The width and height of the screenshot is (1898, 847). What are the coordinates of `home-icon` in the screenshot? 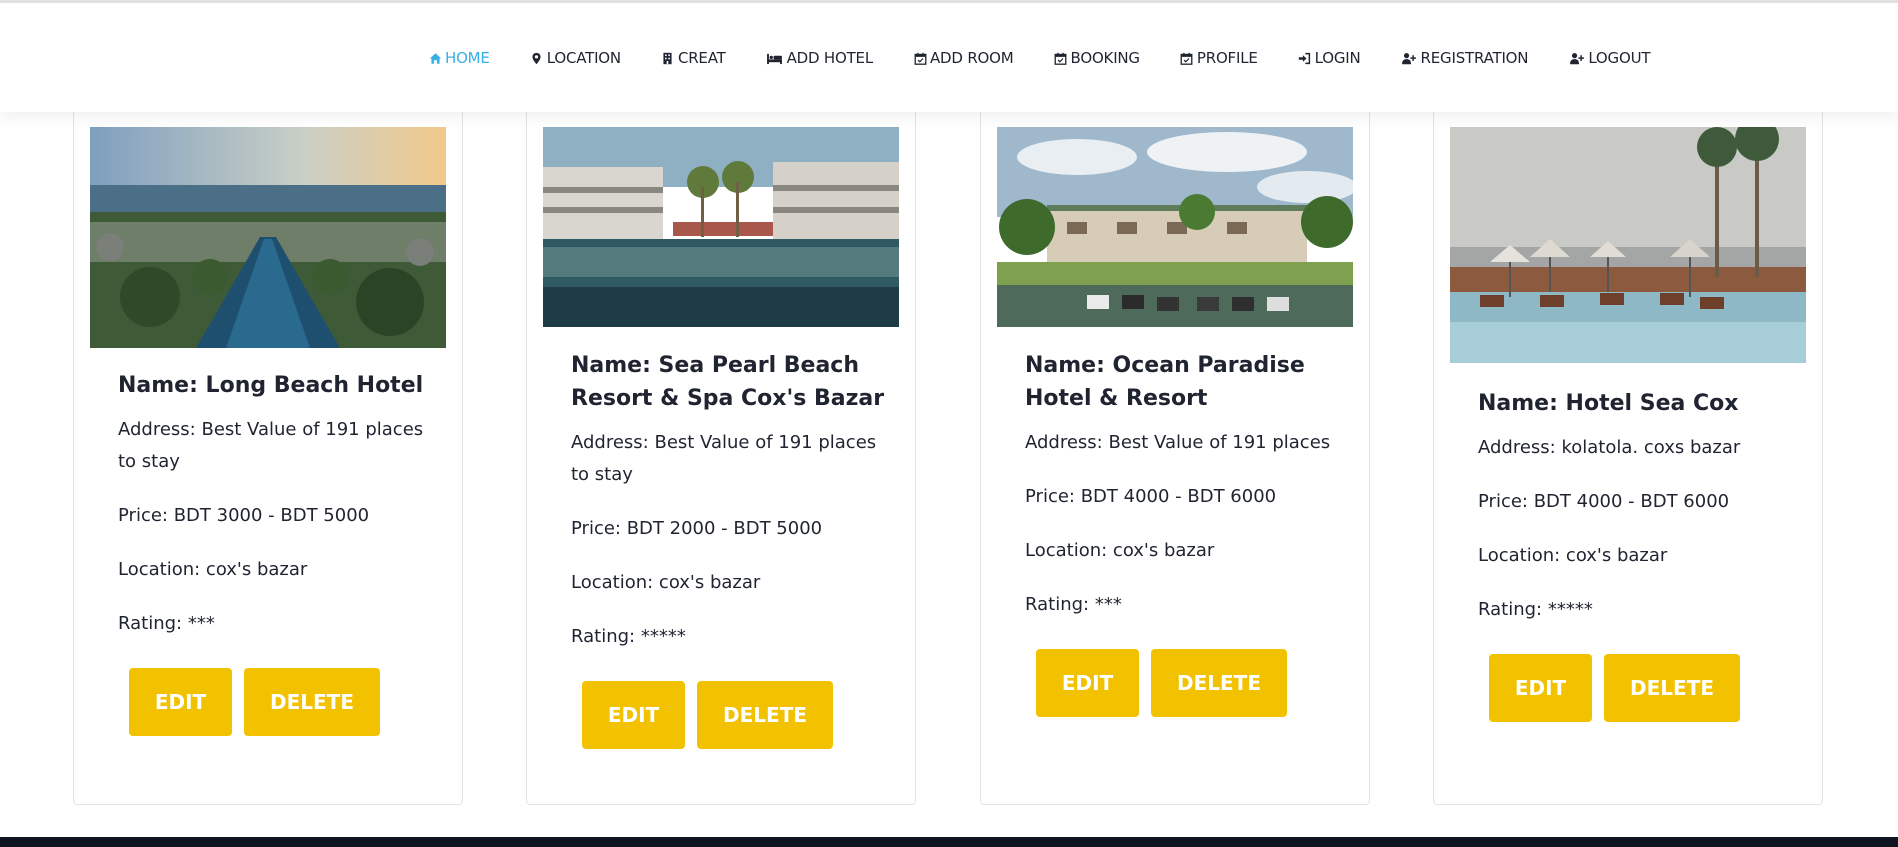 It's located at (435, 58).